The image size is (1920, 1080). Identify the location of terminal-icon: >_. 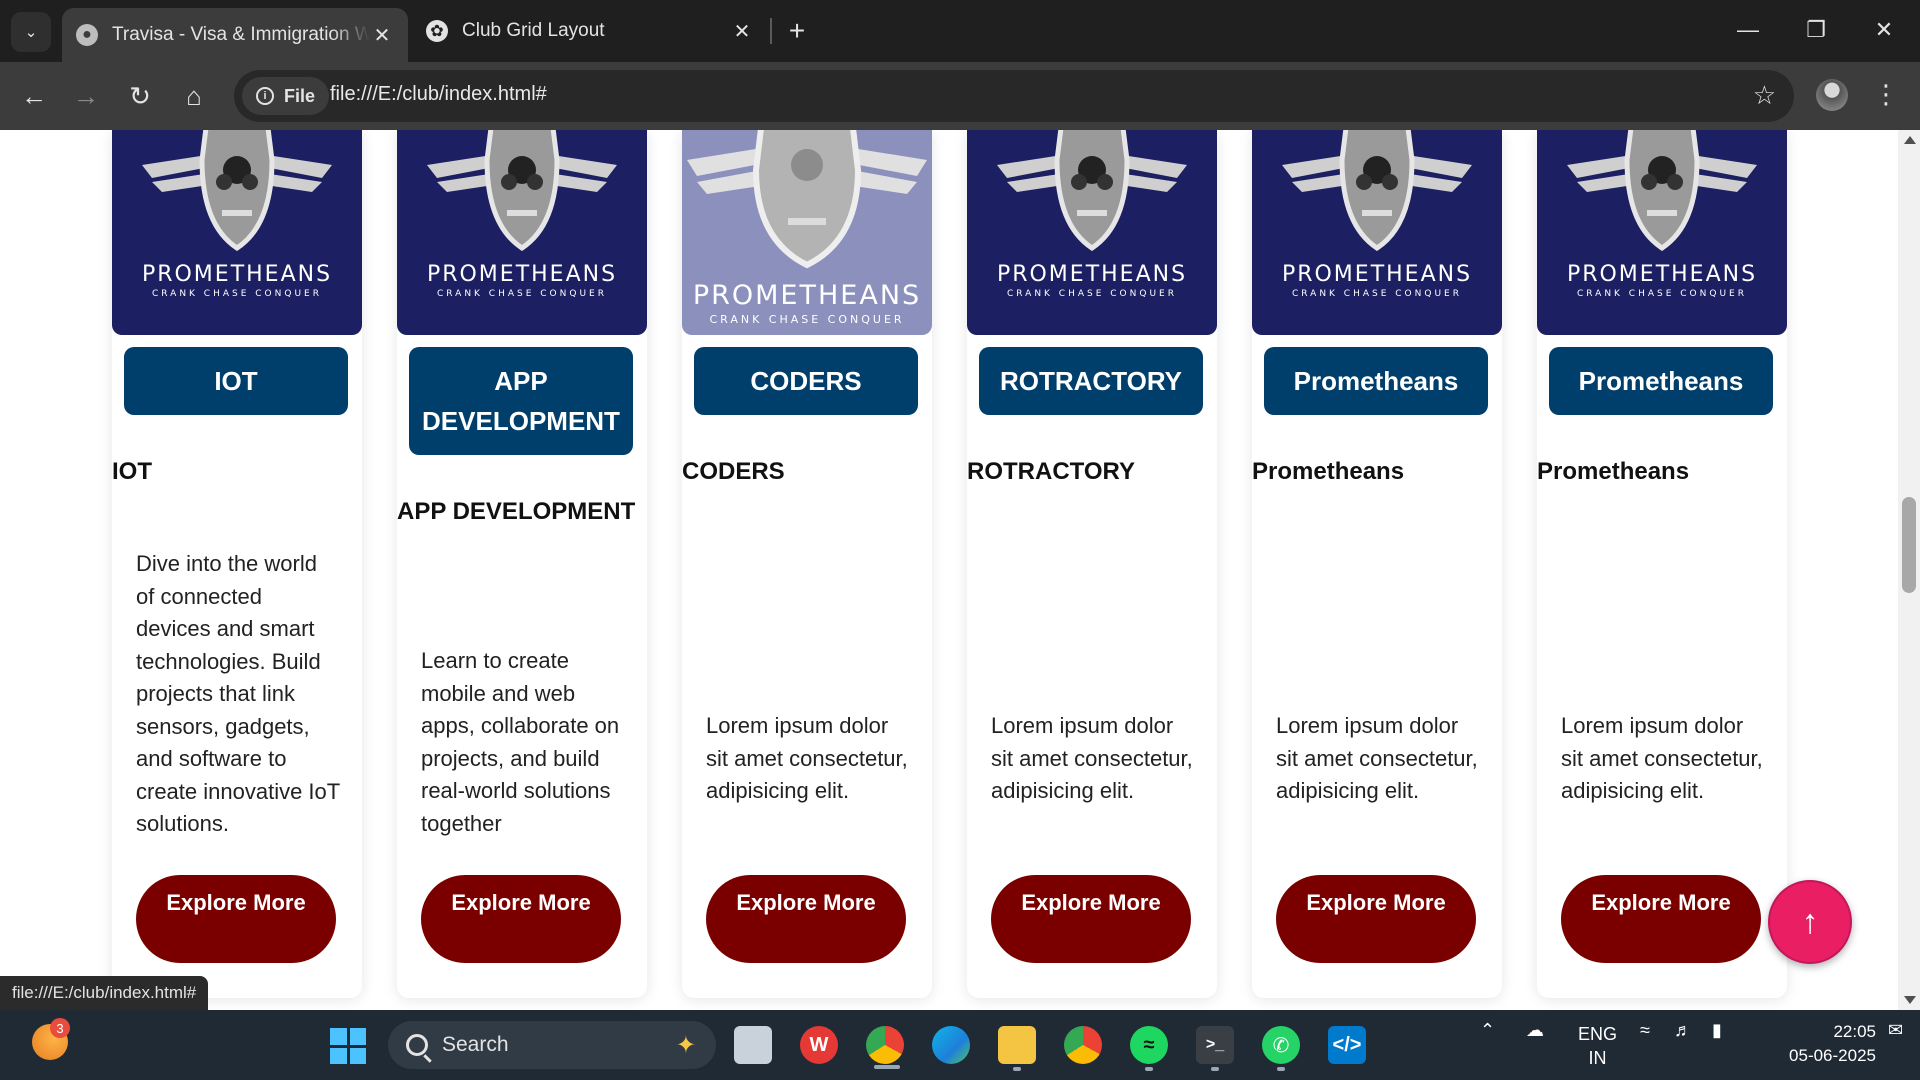
(1215, 1045).